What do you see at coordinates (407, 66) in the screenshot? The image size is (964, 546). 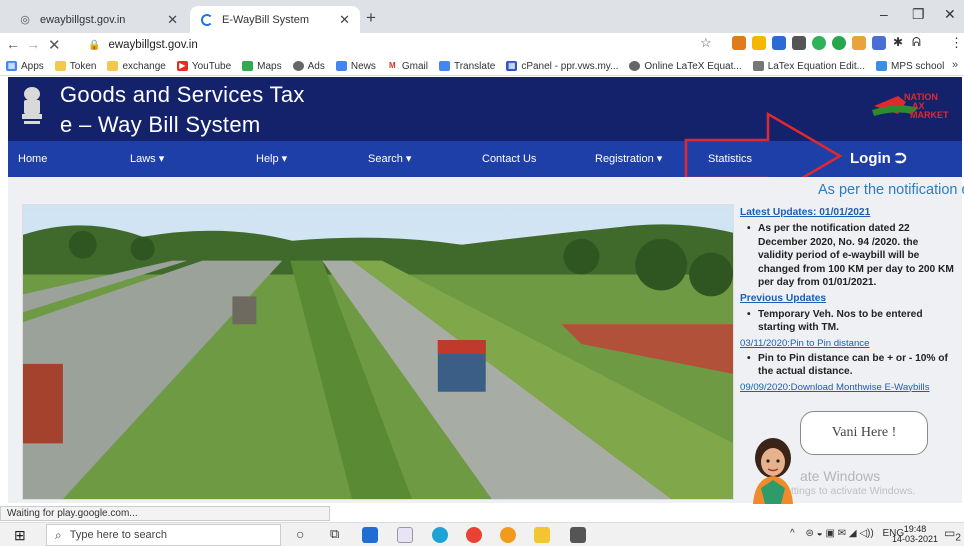 I see `bookmark-gmail: M Gmail` at bounding box center [407, 66].